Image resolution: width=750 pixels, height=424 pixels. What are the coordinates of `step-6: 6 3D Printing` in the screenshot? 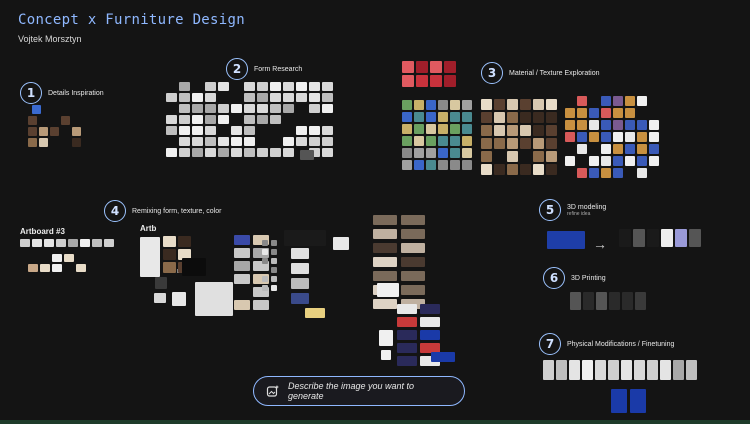 It's located at (574, 278).